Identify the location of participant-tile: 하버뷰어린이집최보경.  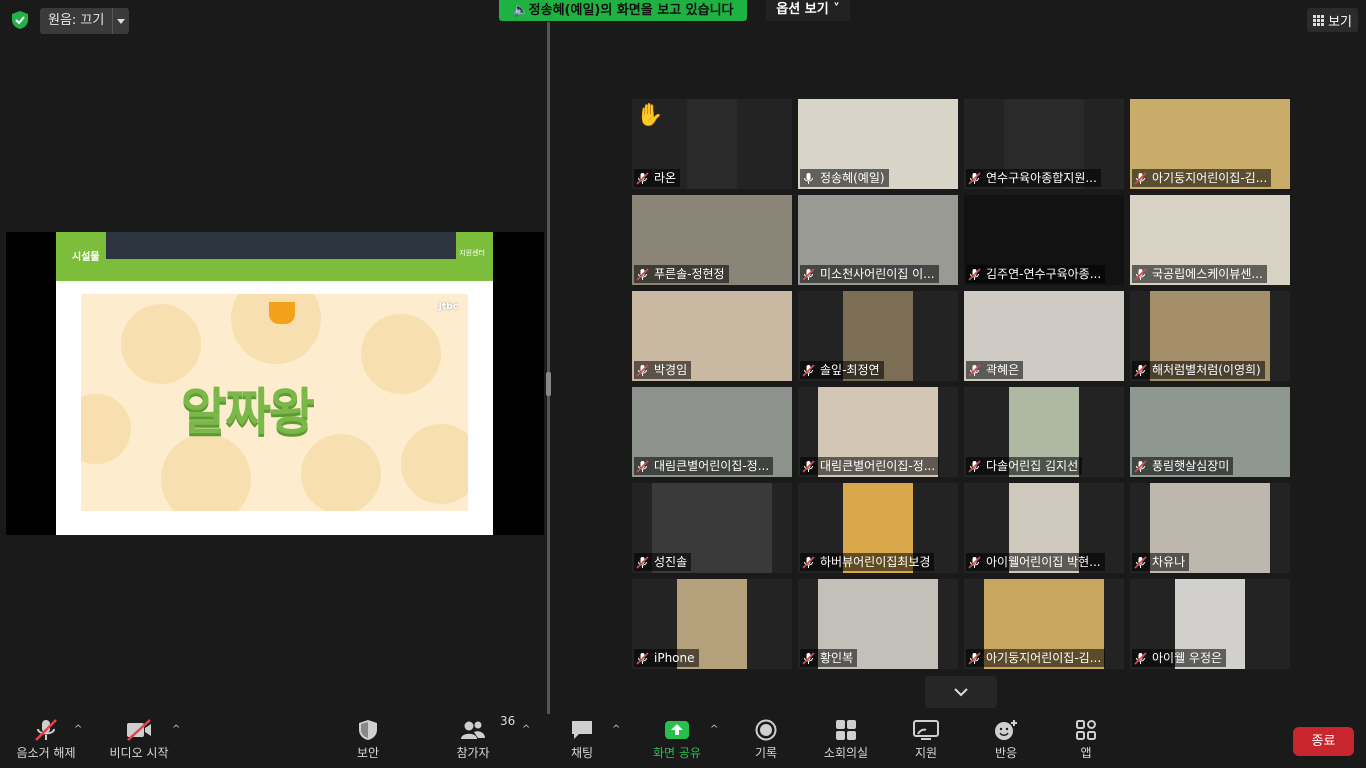
(878, 528).